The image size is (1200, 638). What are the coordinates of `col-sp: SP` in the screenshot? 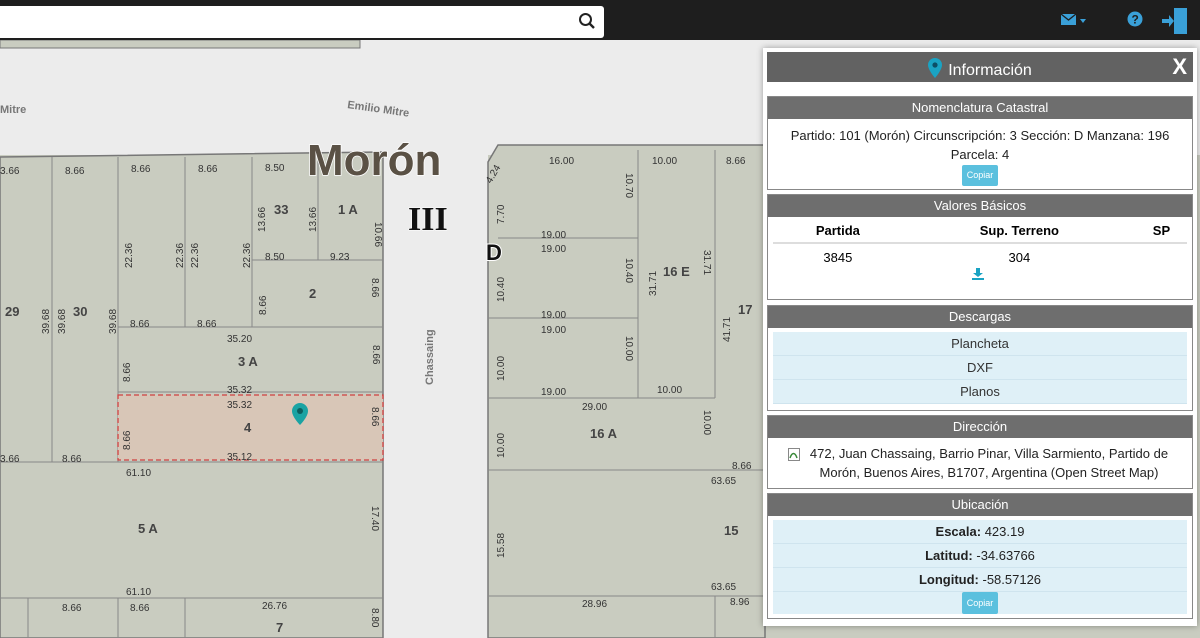 It's located at (1161, 230).